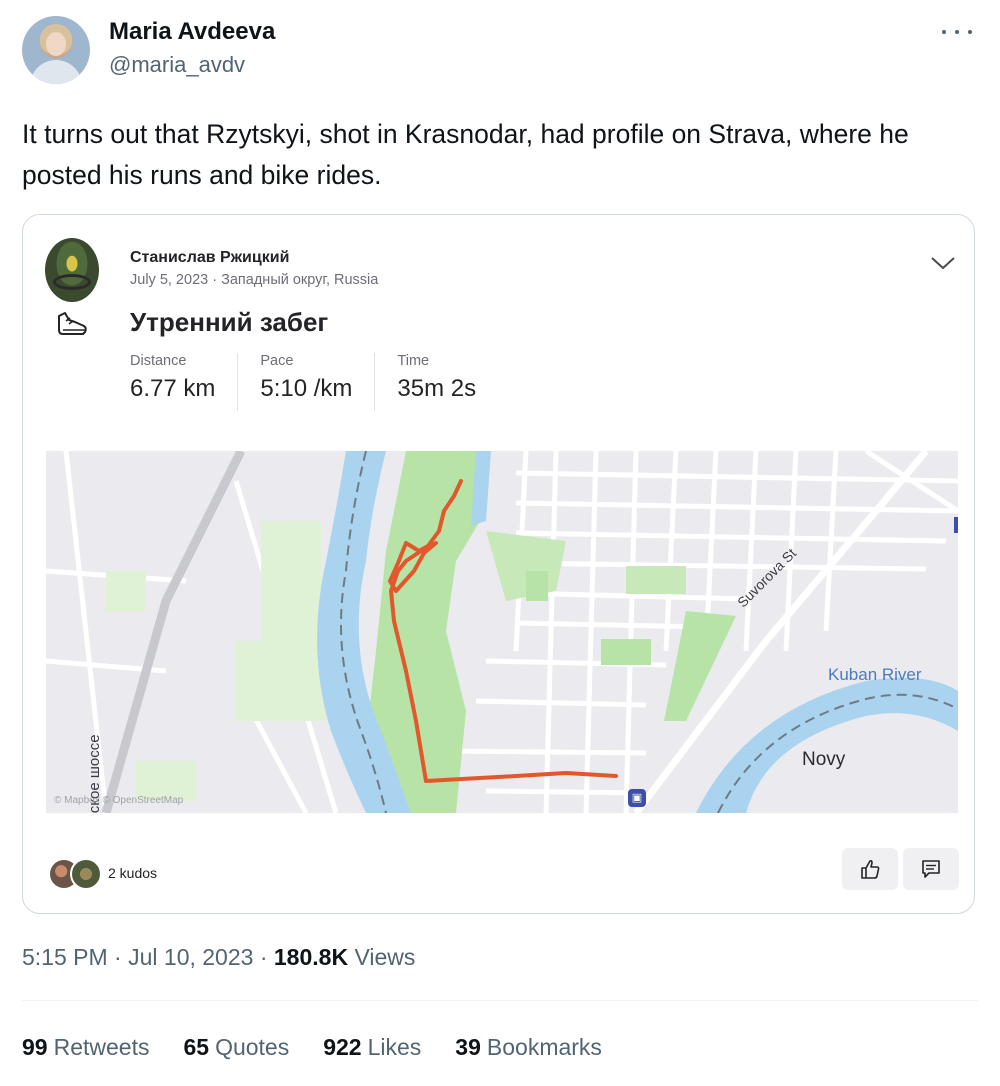 The image size is (1000, 1086). Describe the element at coordinates (56, 50) in the screenshot. I see `author-avatar` at that location.